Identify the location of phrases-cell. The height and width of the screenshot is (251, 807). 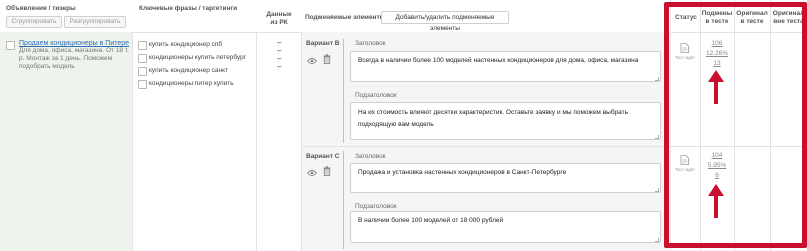
(194, 141).